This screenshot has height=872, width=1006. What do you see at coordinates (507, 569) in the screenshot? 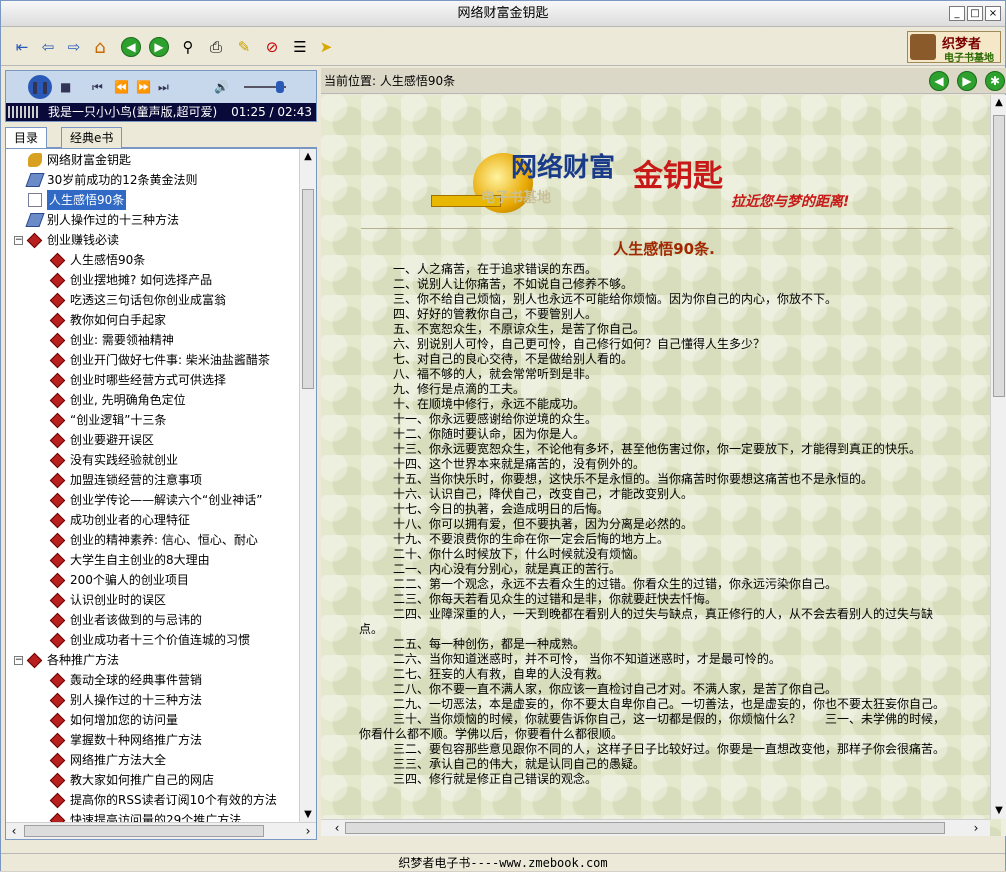
I see `article-paragraph: 二一、内心没有分别心，就是真正的苦行。` at bounding box center [507, 569].